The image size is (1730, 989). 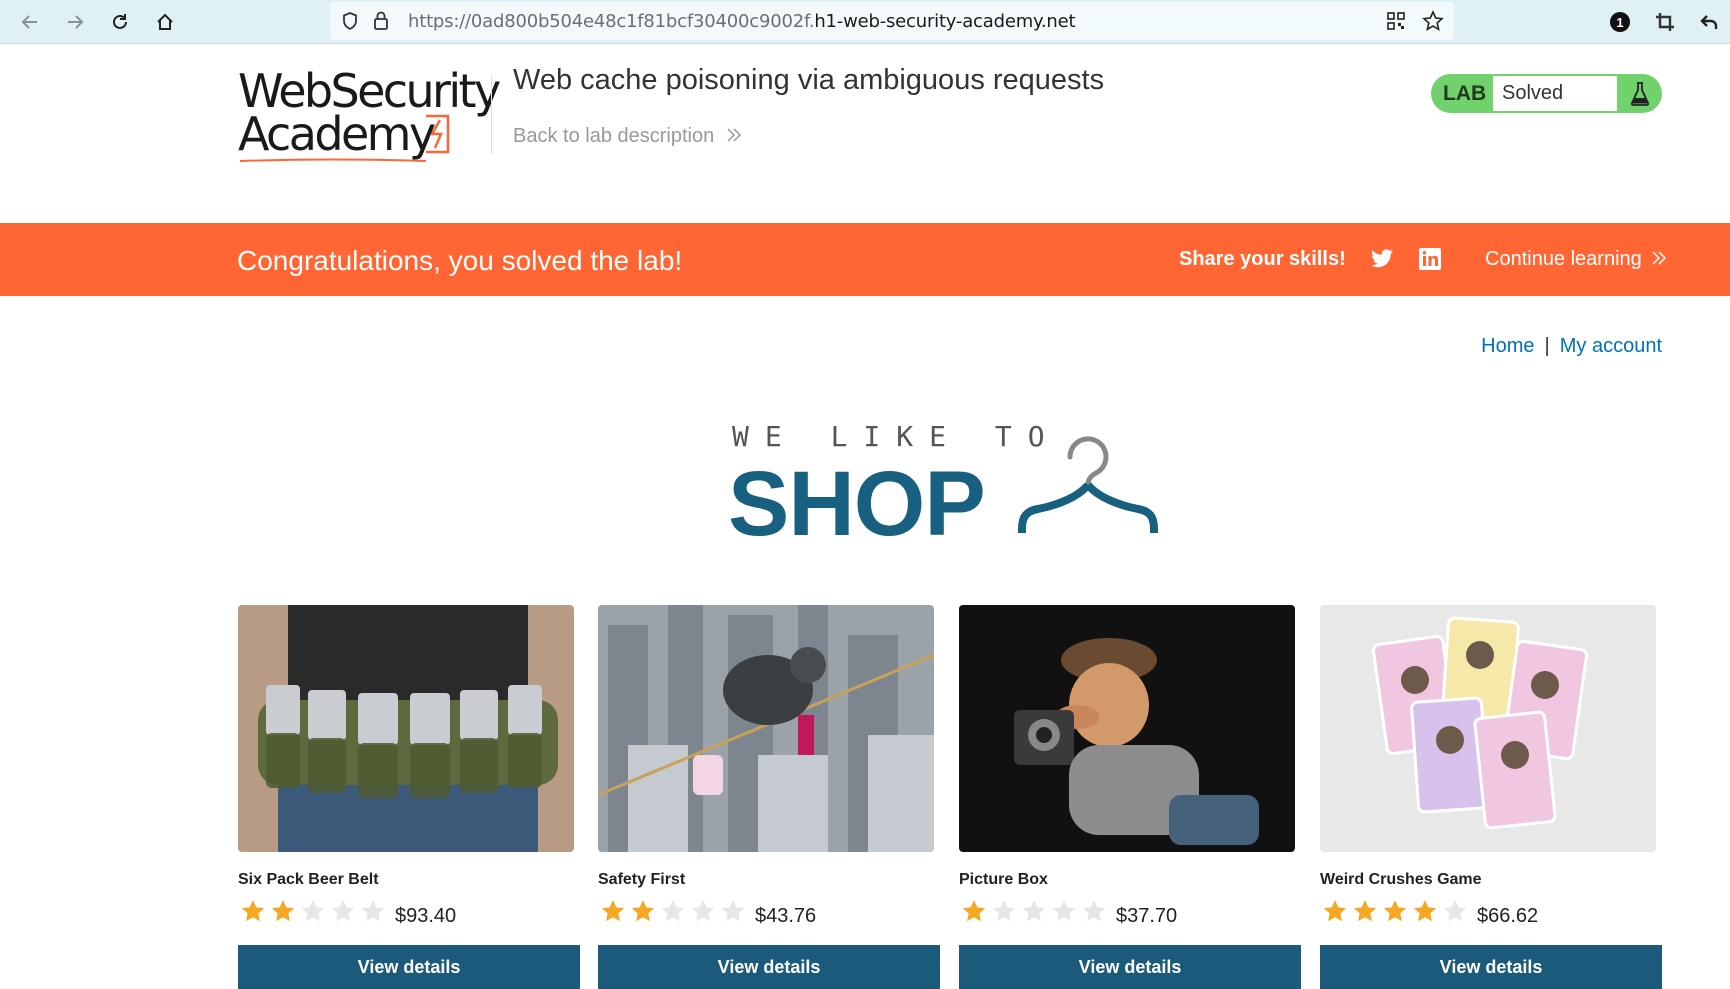 I want to click on product-image-weird-crushes, so click(x=1488, y=728).